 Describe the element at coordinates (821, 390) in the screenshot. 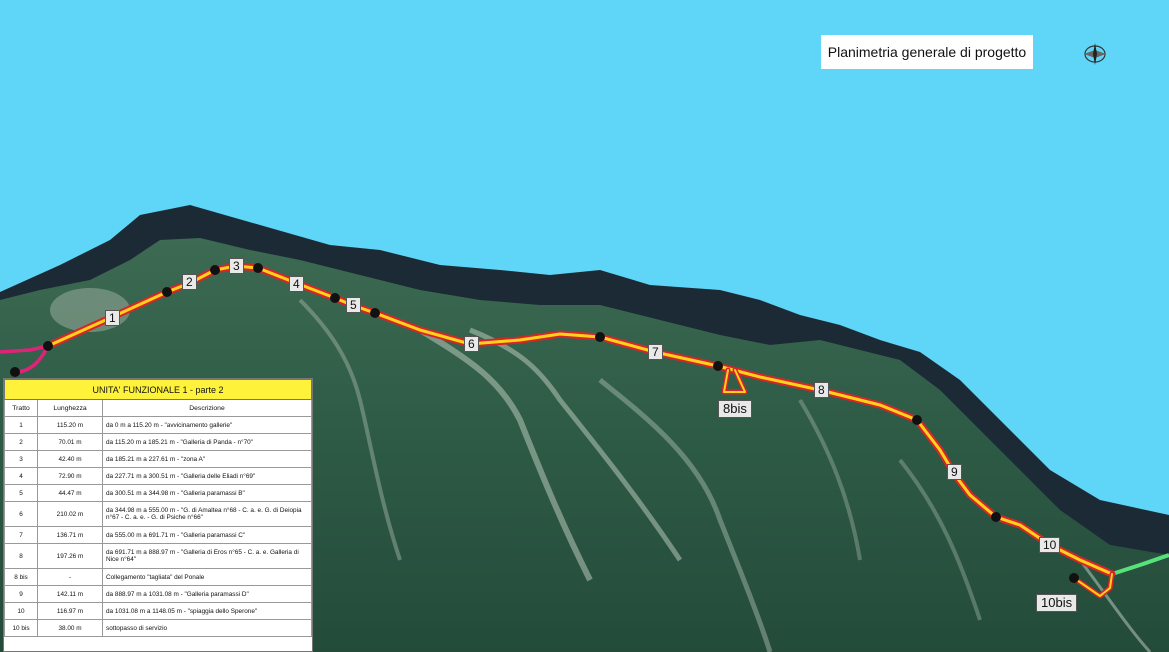

I see `segment-label: 8` at that location.